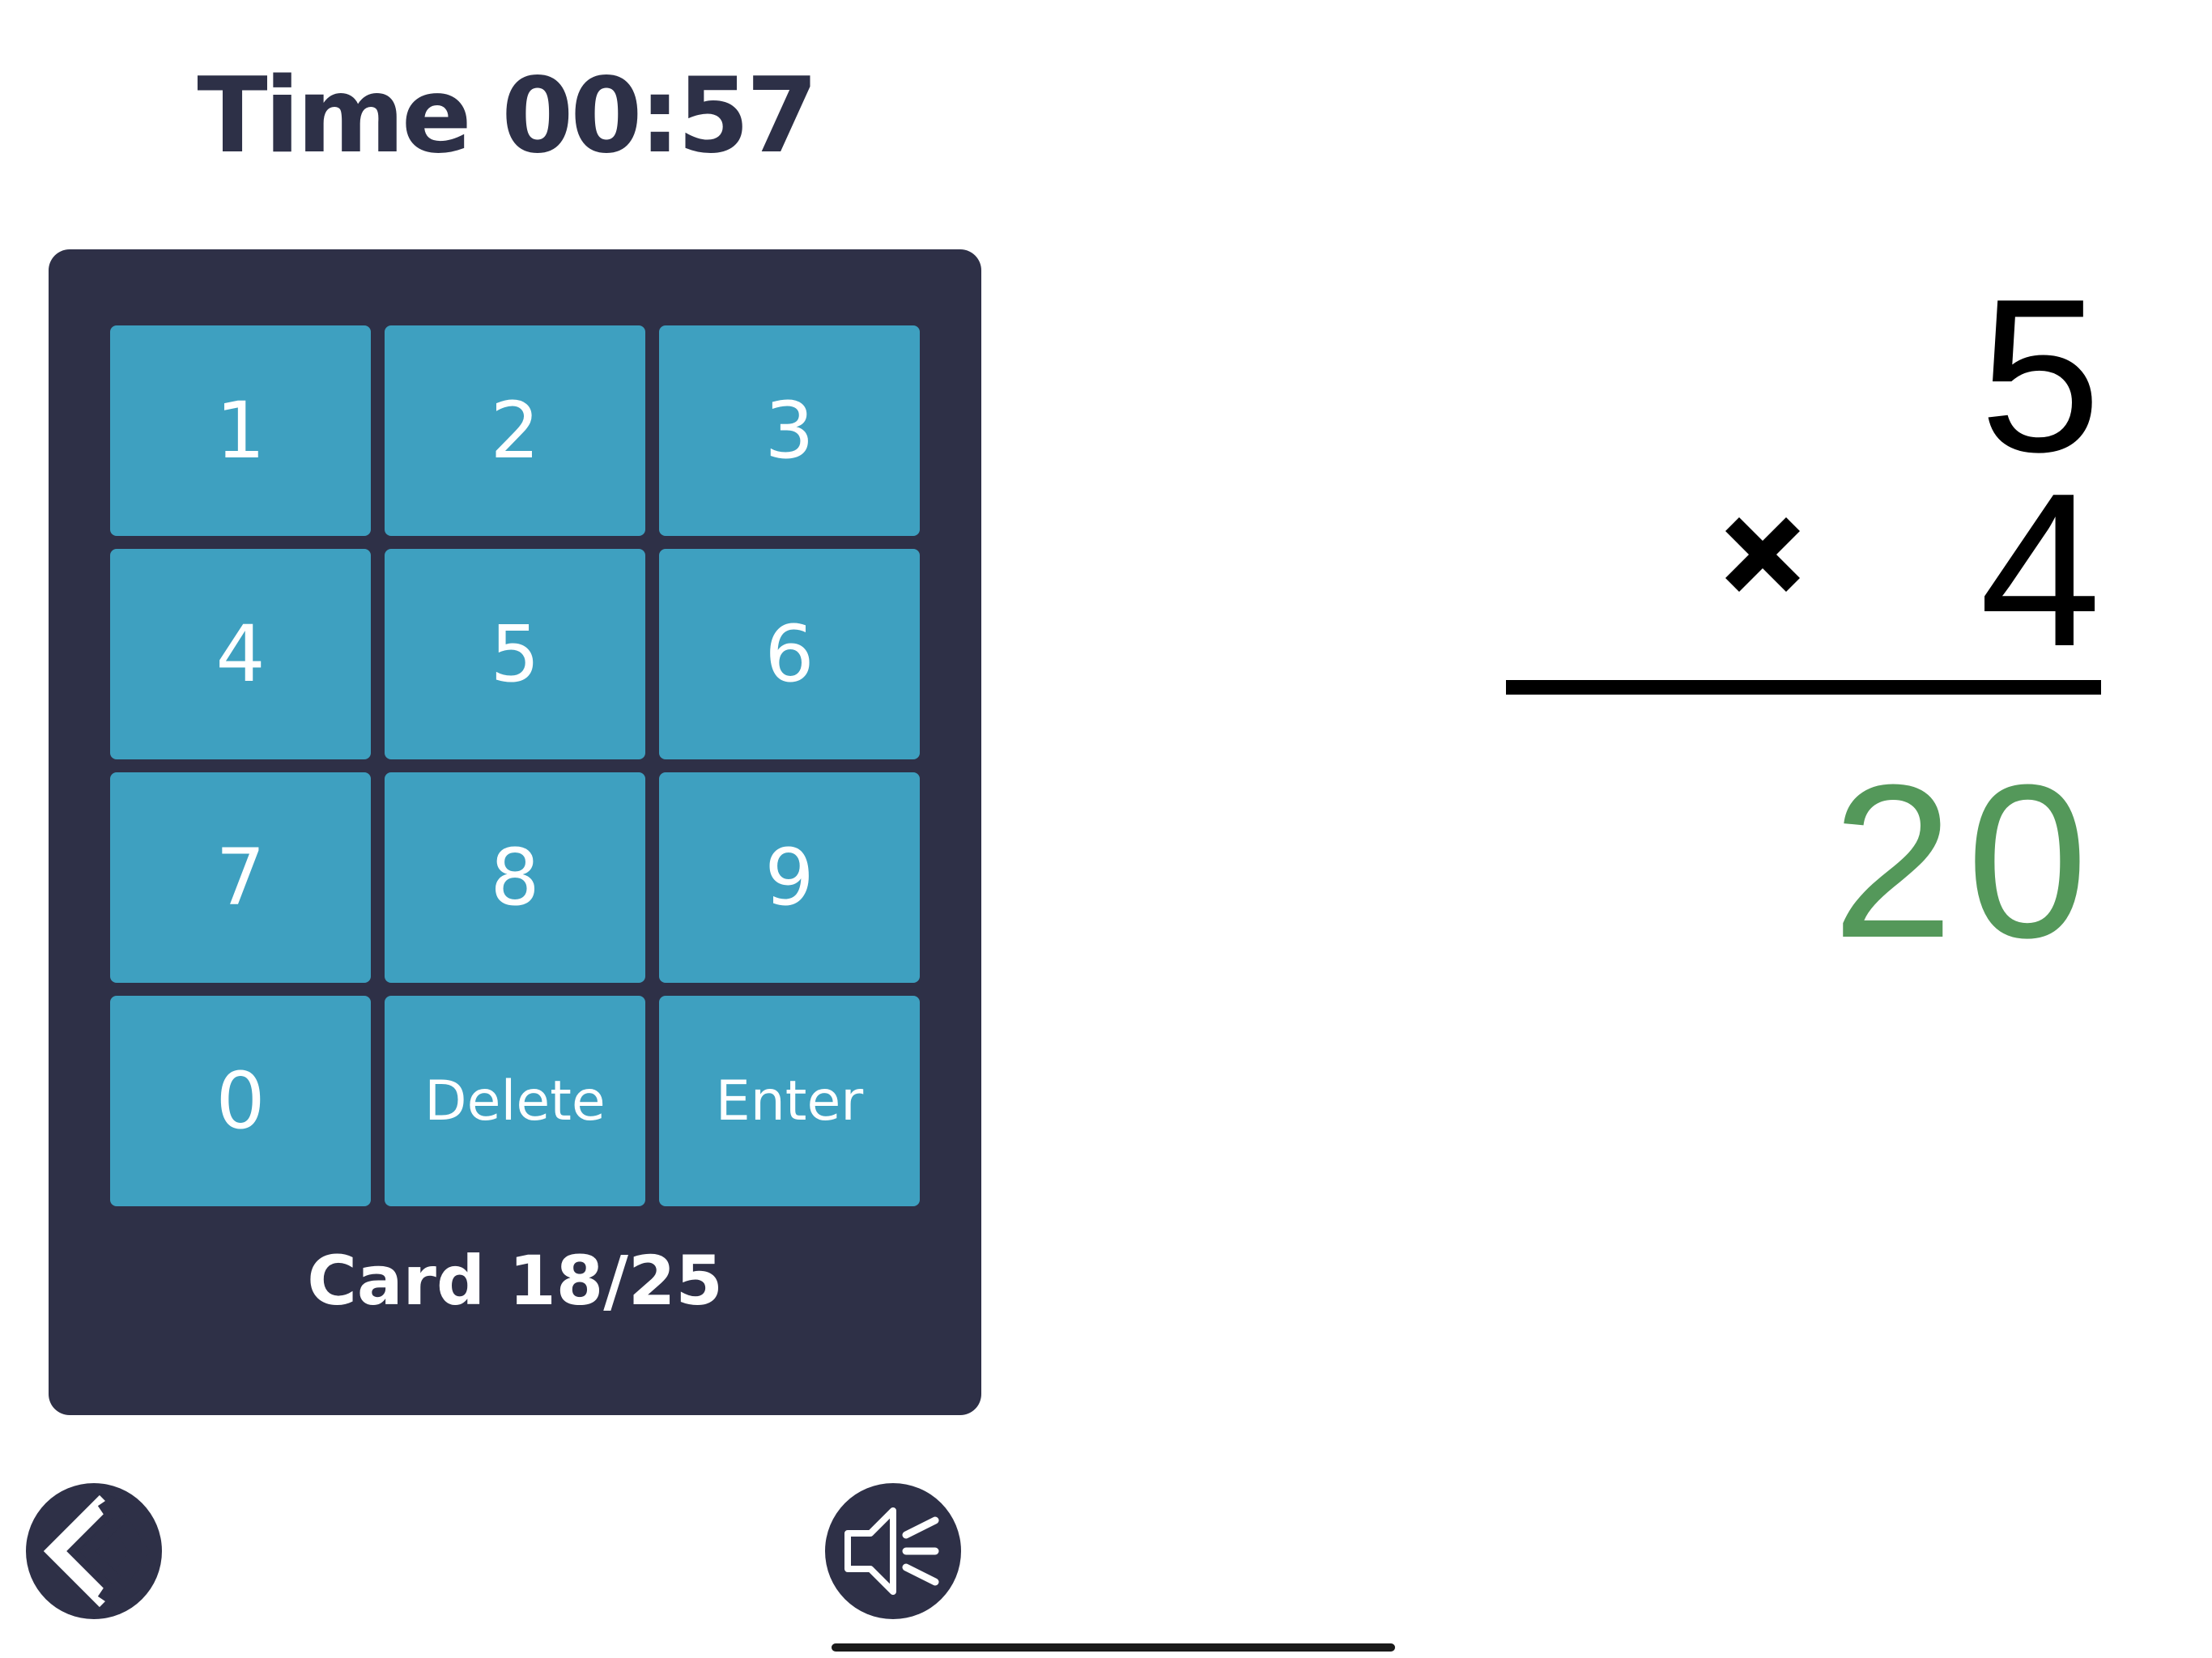 The width and height of the screenshot is (2212, 1658). I want to click on speaker-icon, so click(892, 1551).